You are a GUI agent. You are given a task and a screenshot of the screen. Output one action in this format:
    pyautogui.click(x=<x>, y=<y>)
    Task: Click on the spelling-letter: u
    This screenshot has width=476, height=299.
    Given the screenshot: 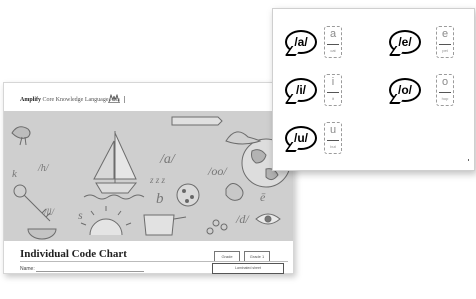 What is the action you would take?
    pyautogui.click(x=333, y=130)
    